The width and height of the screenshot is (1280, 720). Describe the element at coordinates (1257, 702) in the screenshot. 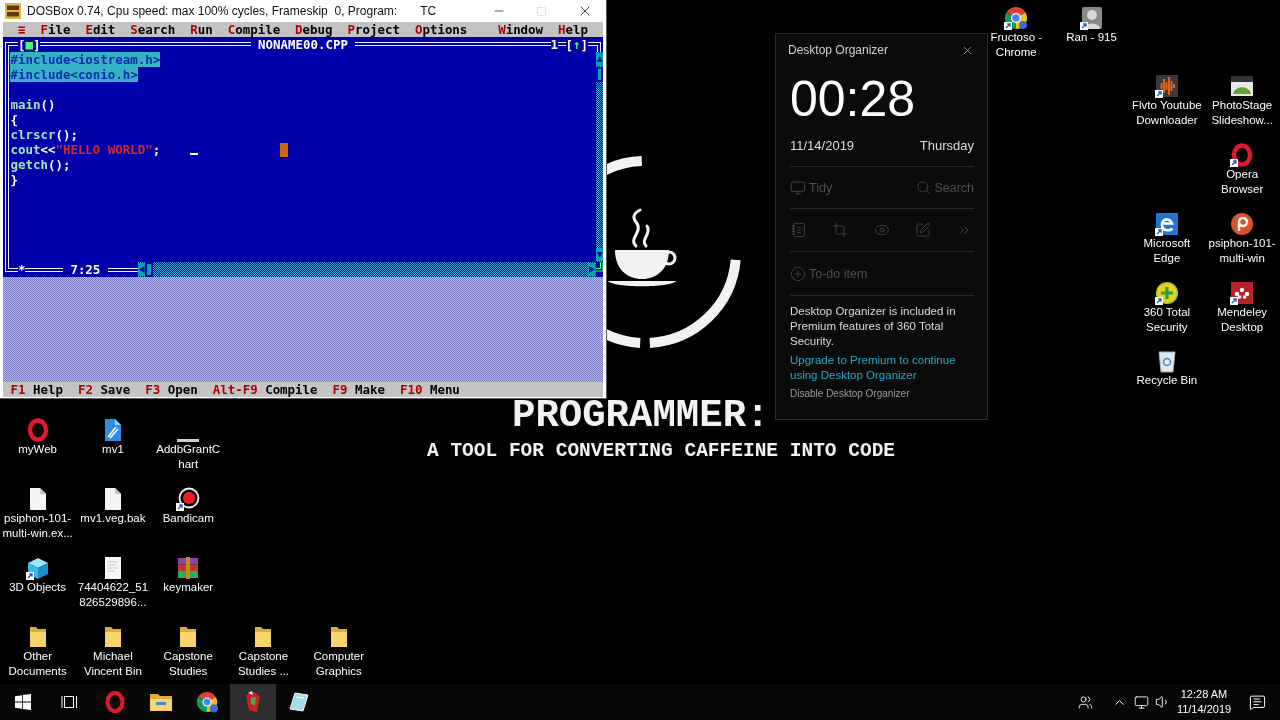

I see `notification-icon` at that location.